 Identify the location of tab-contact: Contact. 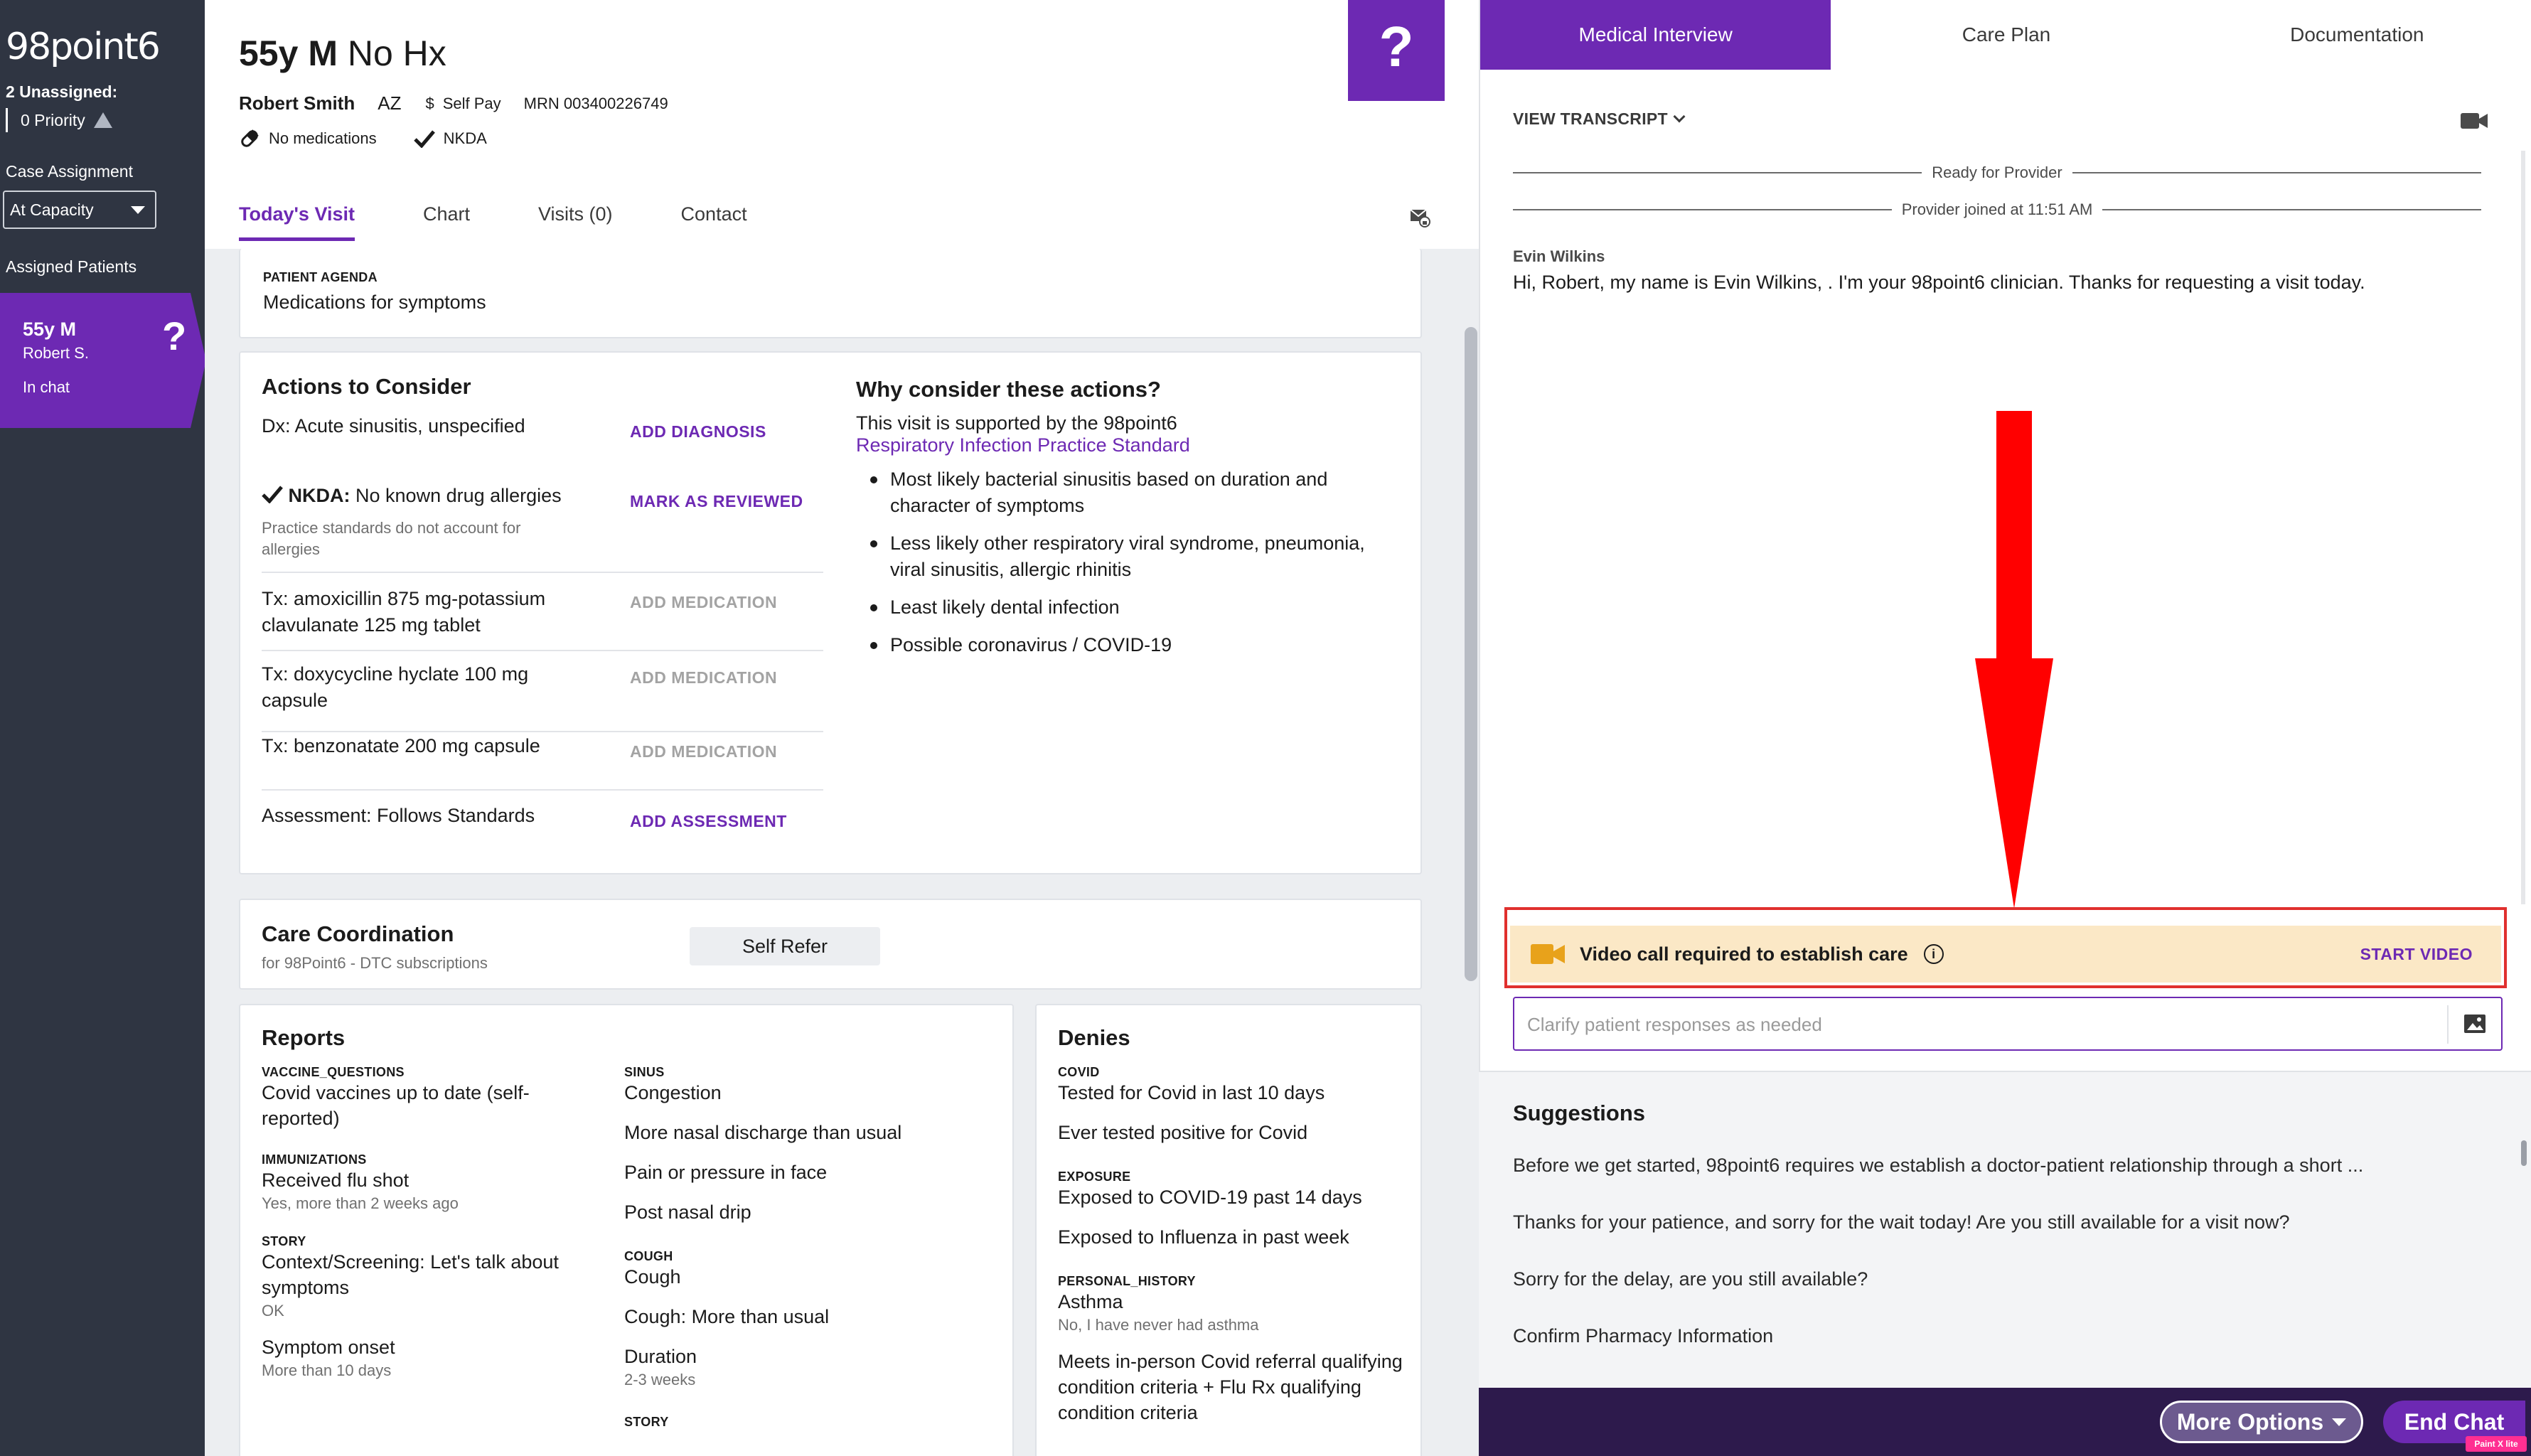
(714, 222).